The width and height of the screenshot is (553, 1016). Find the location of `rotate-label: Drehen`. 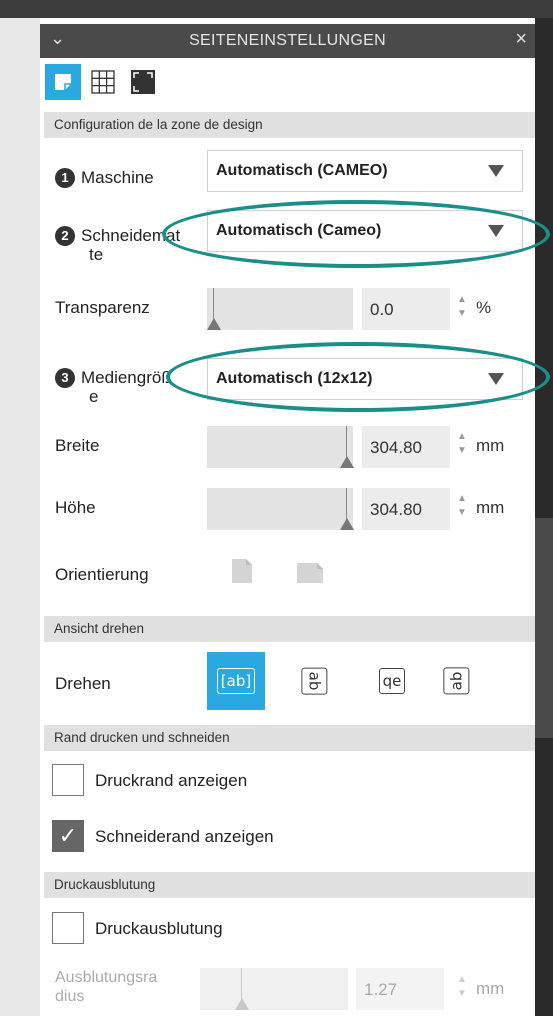

rotate-label: Drehen is located at coordinates (83, 683).